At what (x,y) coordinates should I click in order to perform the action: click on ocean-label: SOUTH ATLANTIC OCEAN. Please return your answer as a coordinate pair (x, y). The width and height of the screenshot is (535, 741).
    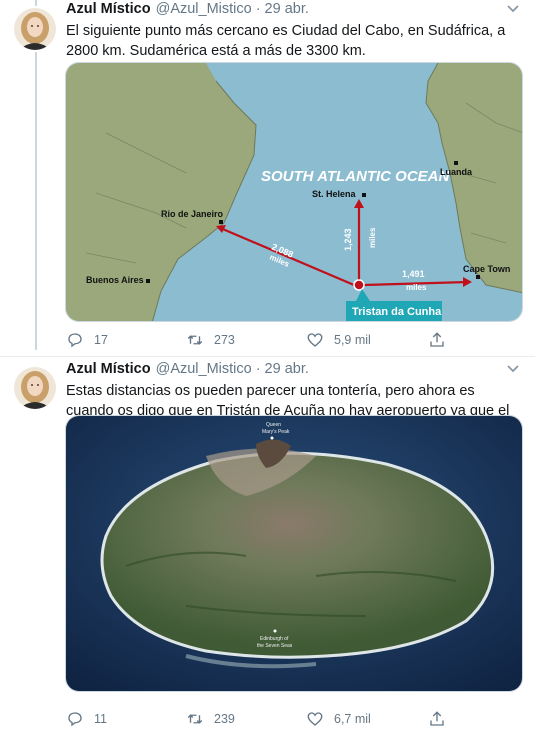
    Looking at the image, I should click on (355, 176).